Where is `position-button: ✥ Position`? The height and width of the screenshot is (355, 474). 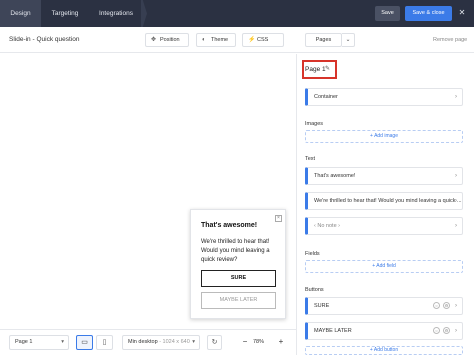 position-button: ✥ Position is located at coordinates (167, 40).